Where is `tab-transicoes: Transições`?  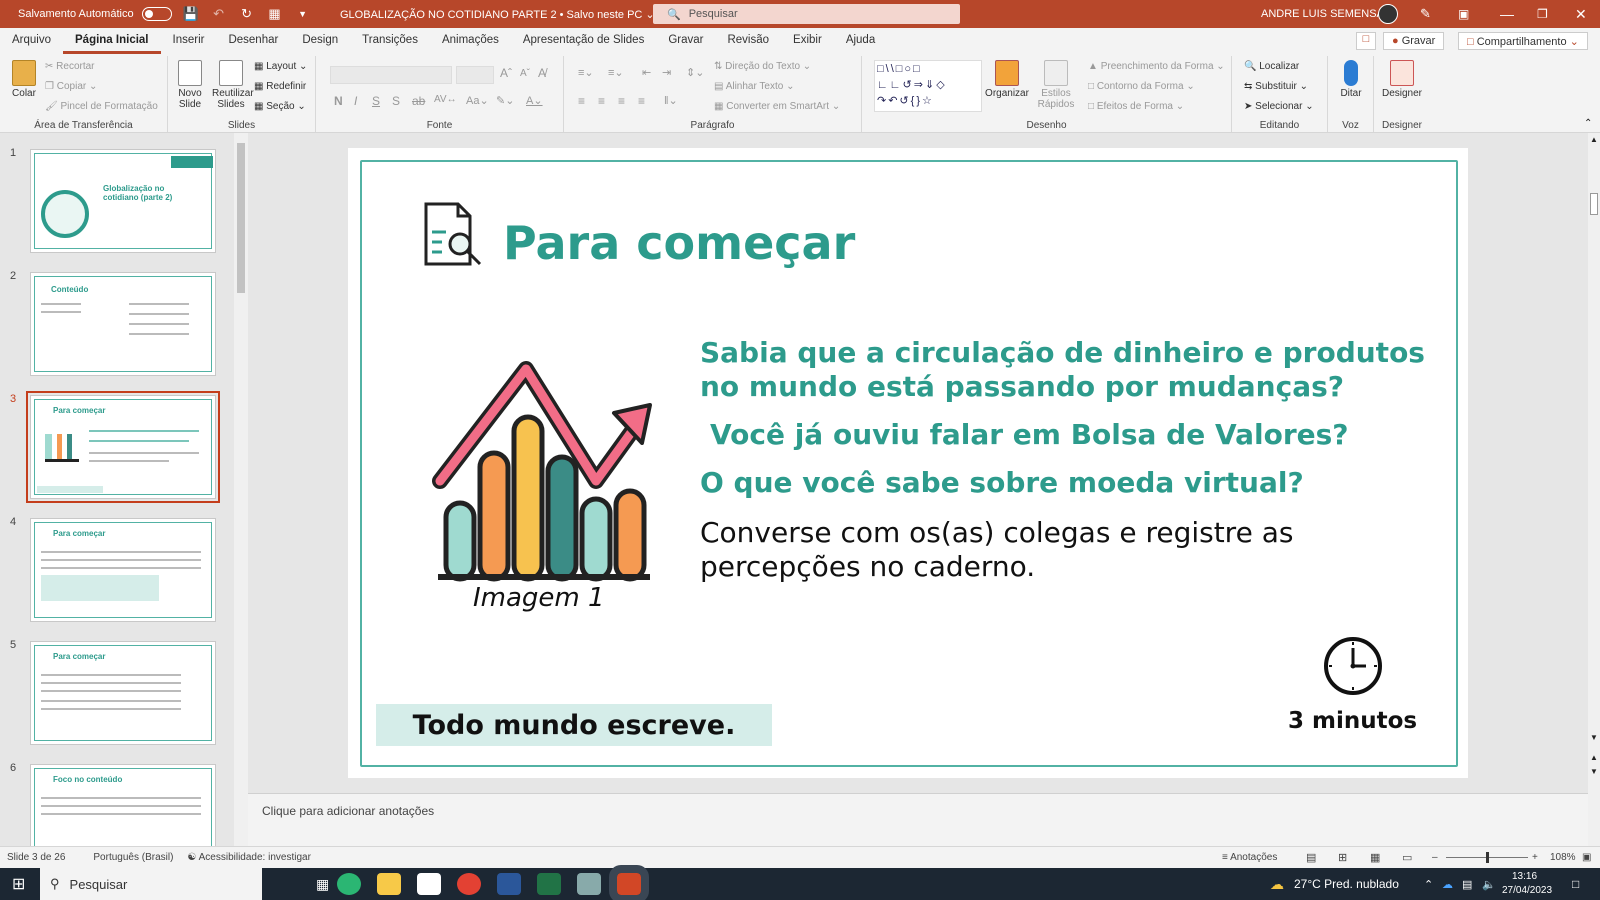
tab-transicoes: Transições is located at coordinates (390, 44).